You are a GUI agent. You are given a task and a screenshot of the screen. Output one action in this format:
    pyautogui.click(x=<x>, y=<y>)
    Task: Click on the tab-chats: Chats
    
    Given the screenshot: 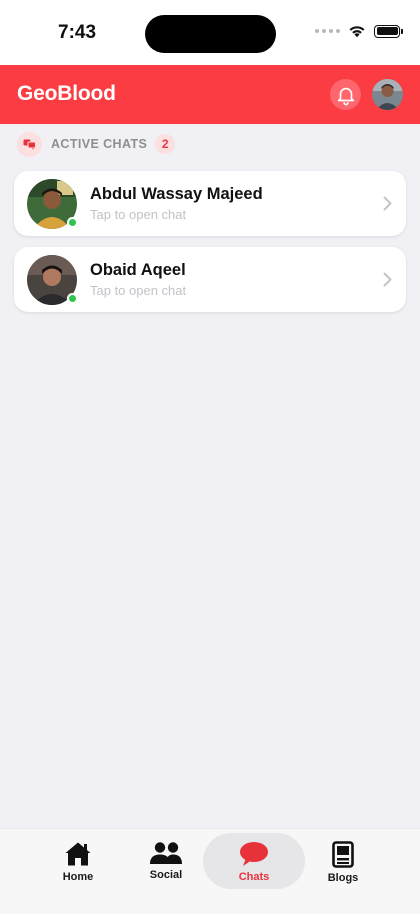 What is the action you would take?
    pyautogui.click(x=254, y=861)
    